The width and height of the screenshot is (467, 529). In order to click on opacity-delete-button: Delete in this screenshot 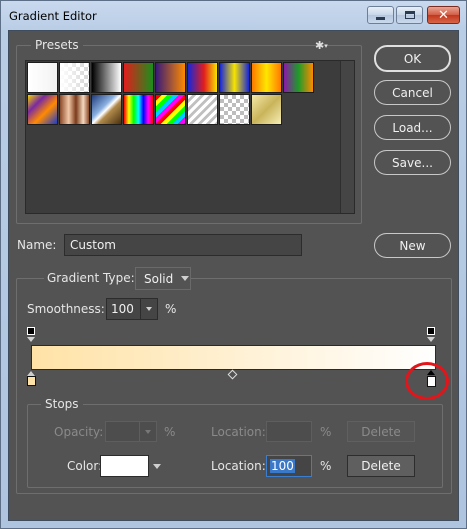, I will do `click(381, 431)`.